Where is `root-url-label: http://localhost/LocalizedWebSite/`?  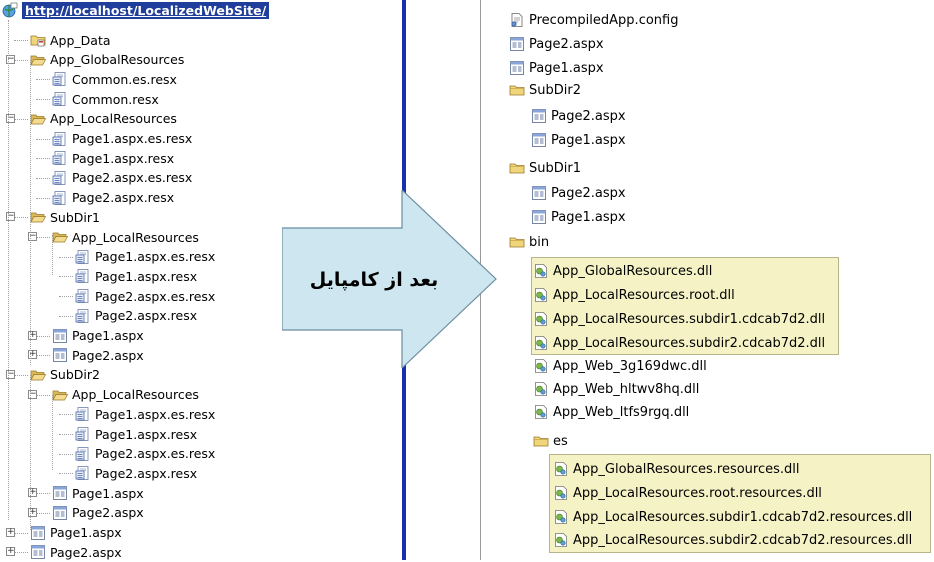
root-url-label: http://localhost/LocalizedWebSite/ is located at coordinates (146, 10).